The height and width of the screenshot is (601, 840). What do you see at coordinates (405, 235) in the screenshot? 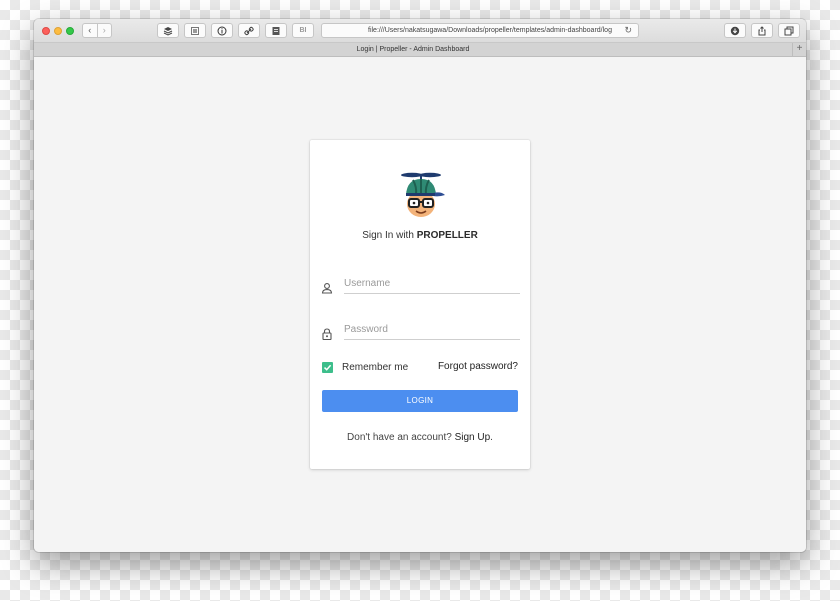
I see `sign-in-with-text: with` at bounding box center [405, 235].